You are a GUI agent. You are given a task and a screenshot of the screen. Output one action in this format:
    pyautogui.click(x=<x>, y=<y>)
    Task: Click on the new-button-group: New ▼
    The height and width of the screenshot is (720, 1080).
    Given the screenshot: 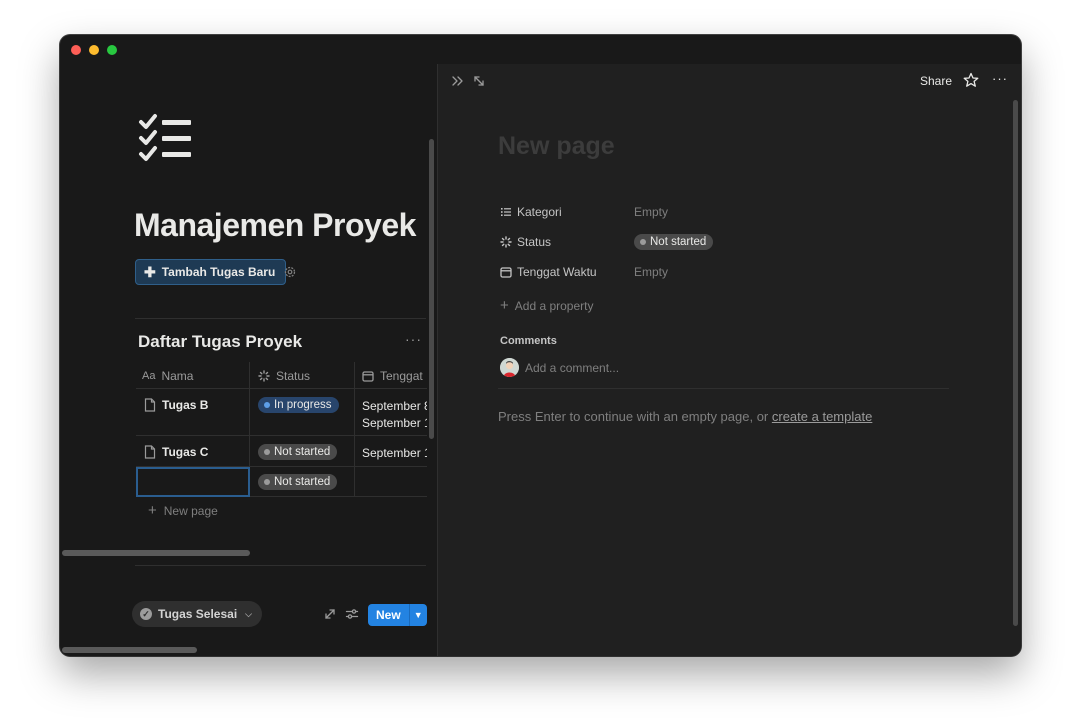 What is the action you would take?
    pyautogui.click(x=397, y=615)
    